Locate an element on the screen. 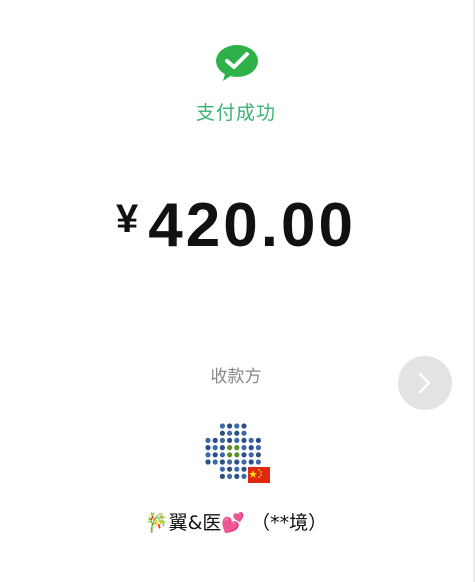 This screenshot has width=475, height=582. chevron-right-icon is located at coordinates (424, 383).